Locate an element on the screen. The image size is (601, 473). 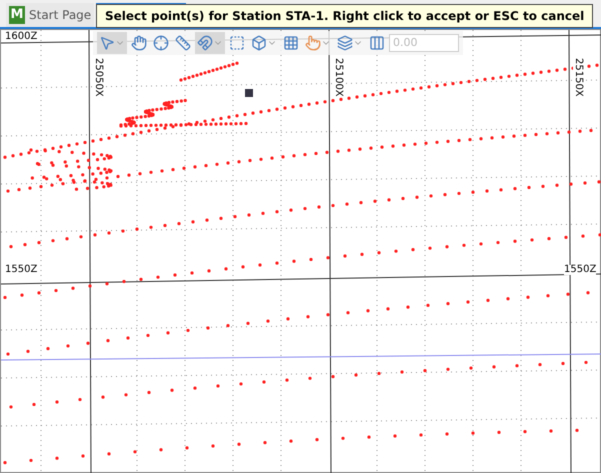
axis-label: 25100X is located at coordinates (338, 77).